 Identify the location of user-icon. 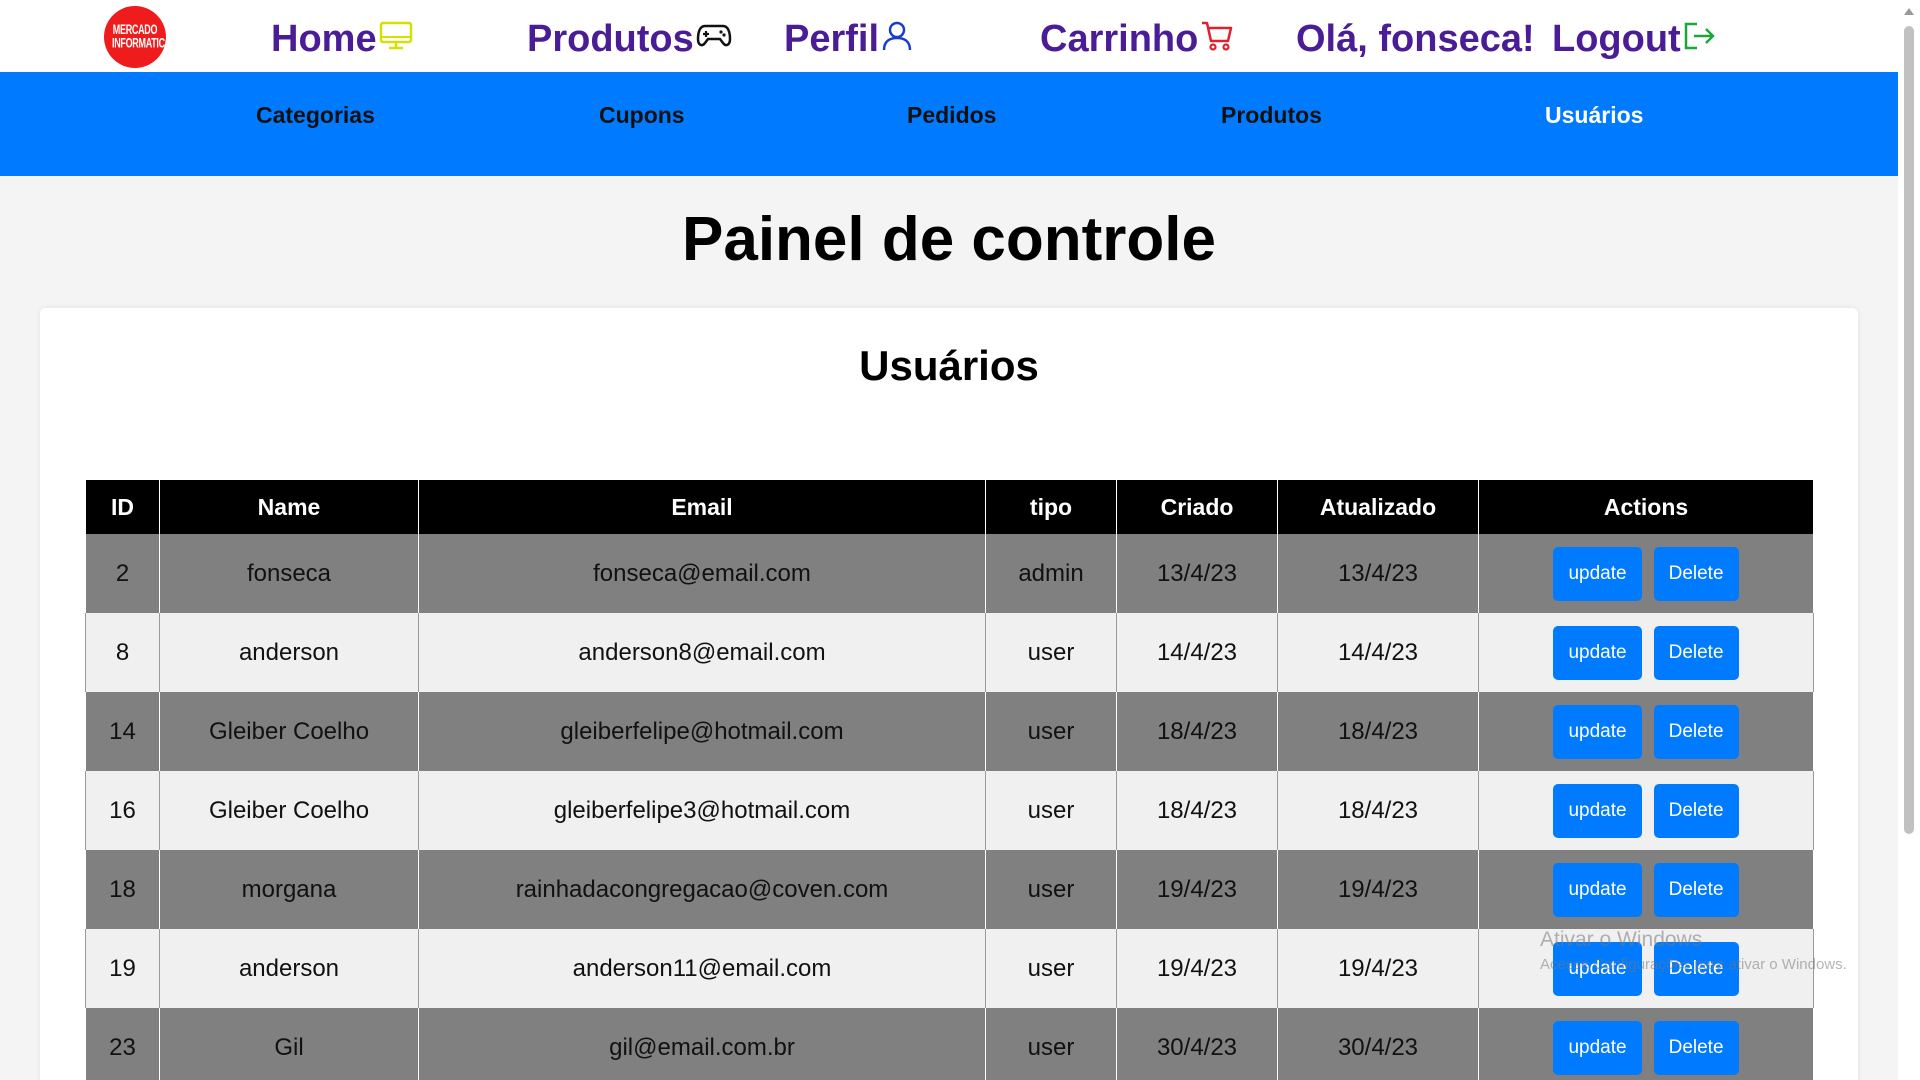
(897, 36).